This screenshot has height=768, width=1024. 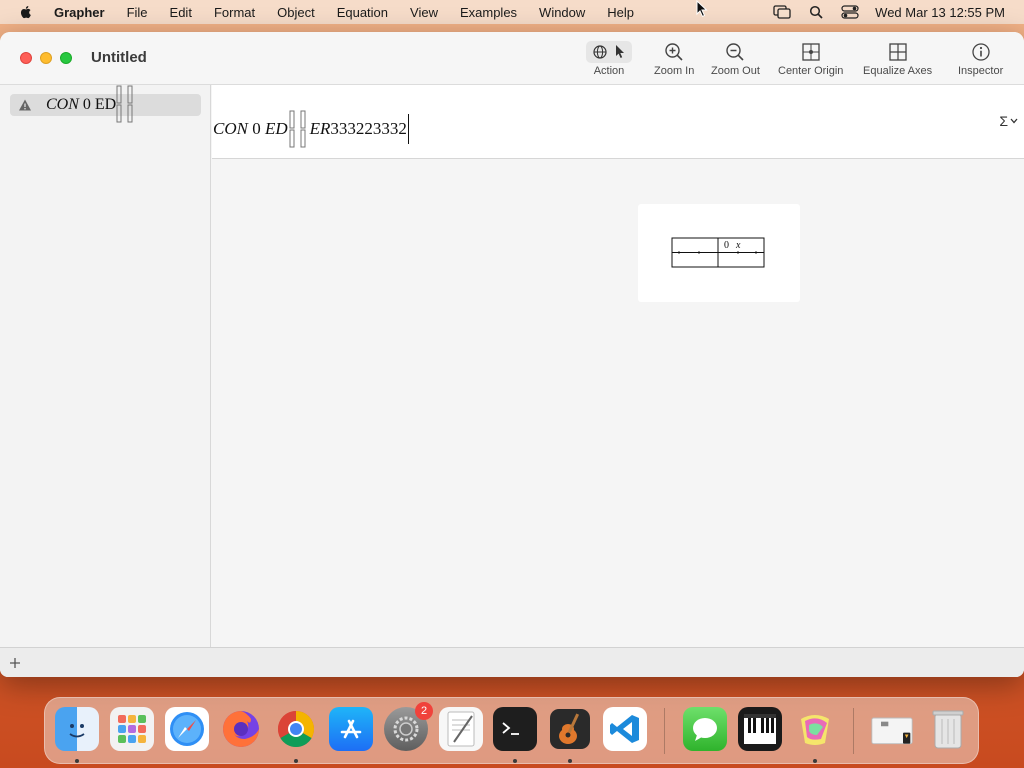 I want to click on dock: 2, so click(x=511, y=730).